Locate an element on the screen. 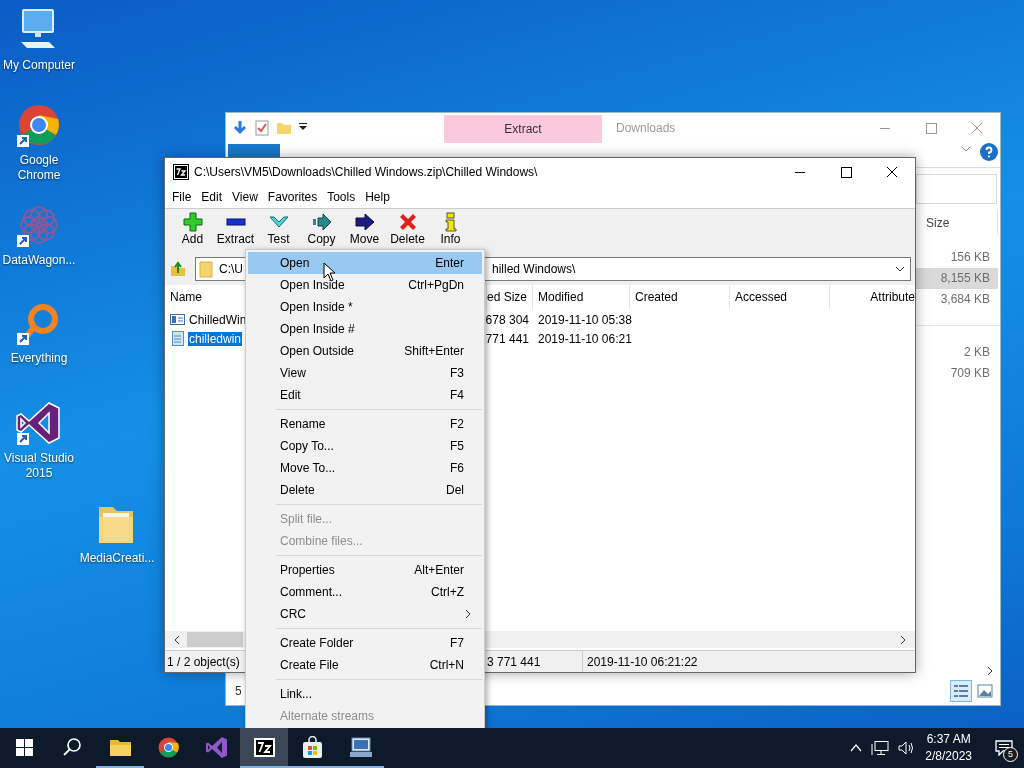 This screenshot has height=768, width=1024. icon-label: Everything is located at coordinates (39, 358).